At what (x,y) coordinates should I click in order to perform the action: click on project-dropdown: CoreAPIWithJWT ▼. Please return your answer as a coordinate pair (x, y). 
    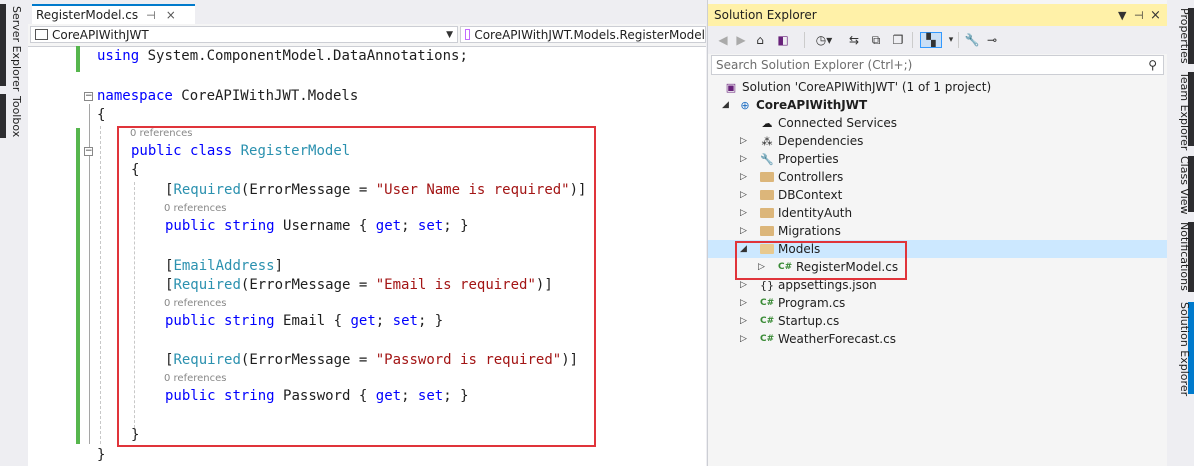
    Looking at the image, I should click on (244, 34).